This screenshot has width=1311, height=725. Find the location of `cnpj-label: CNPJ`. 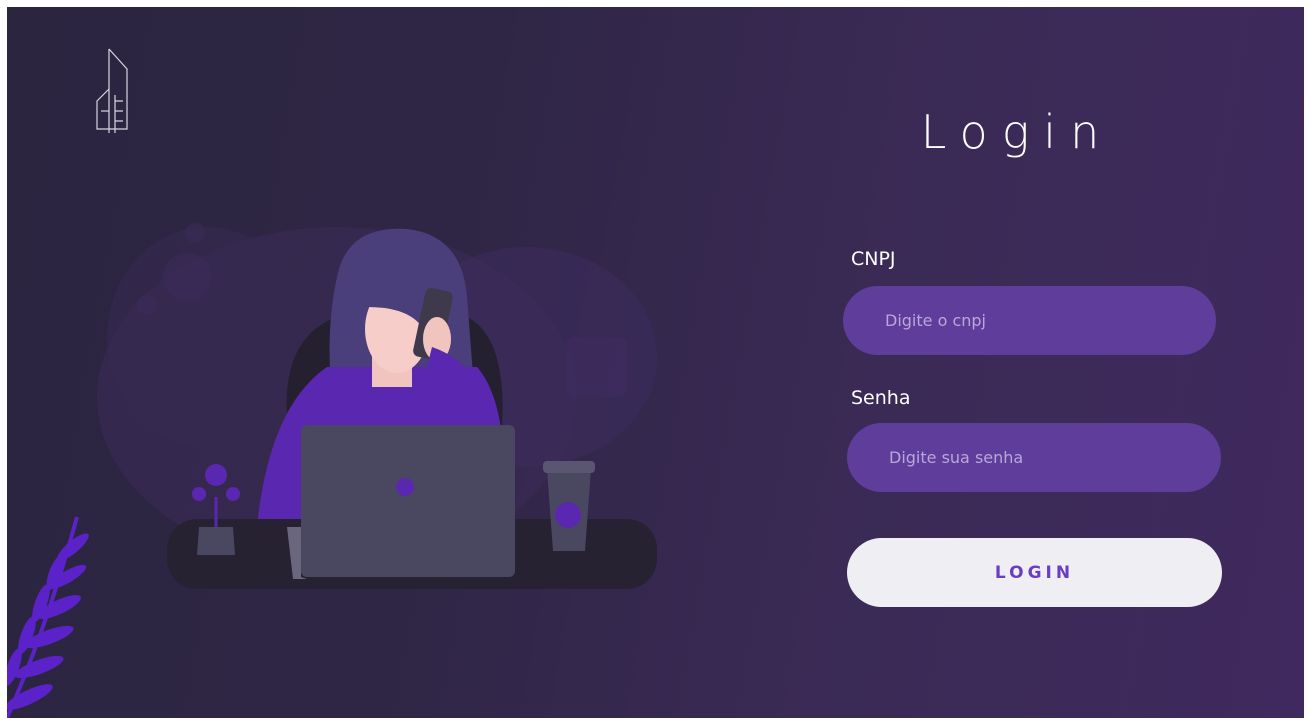

cnpj-label: CNPJ is located at coordinates (873, 259).